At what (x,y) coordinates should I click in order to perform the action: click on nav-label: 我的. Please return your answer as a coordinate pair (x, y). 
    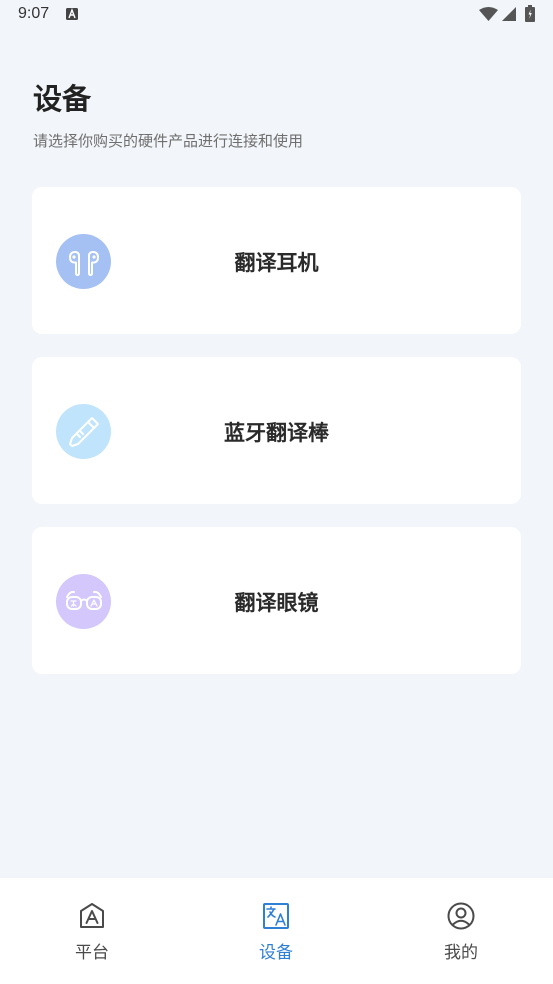
    Looking at the image, I should click on (461, 953).